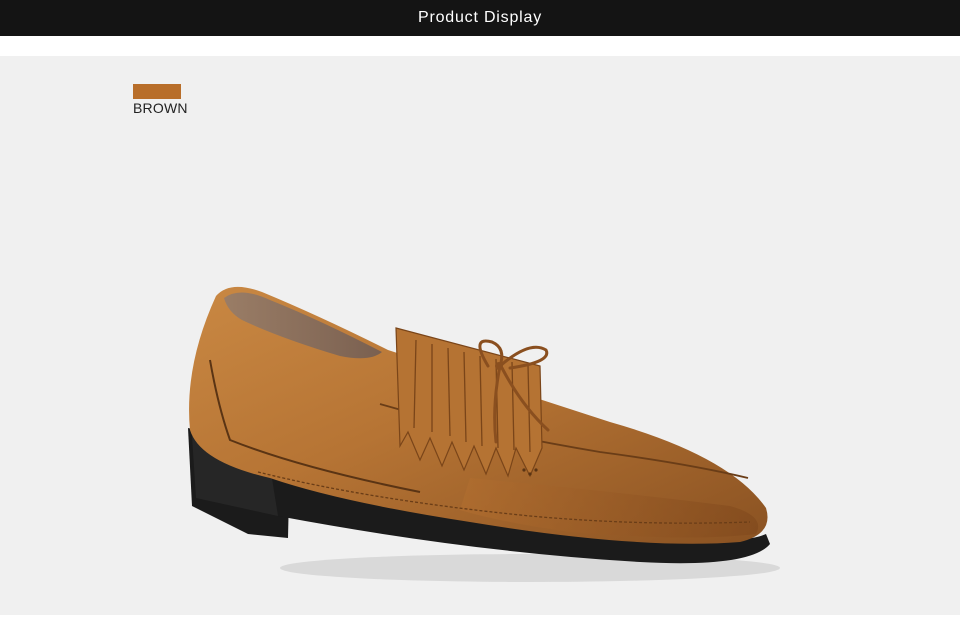 The height and width of the screenshot is (635, 960). What do you see at coordinates (160, 108) in the screenshot?
I see `color-label: BROWN` at bounding box center [160, 108].